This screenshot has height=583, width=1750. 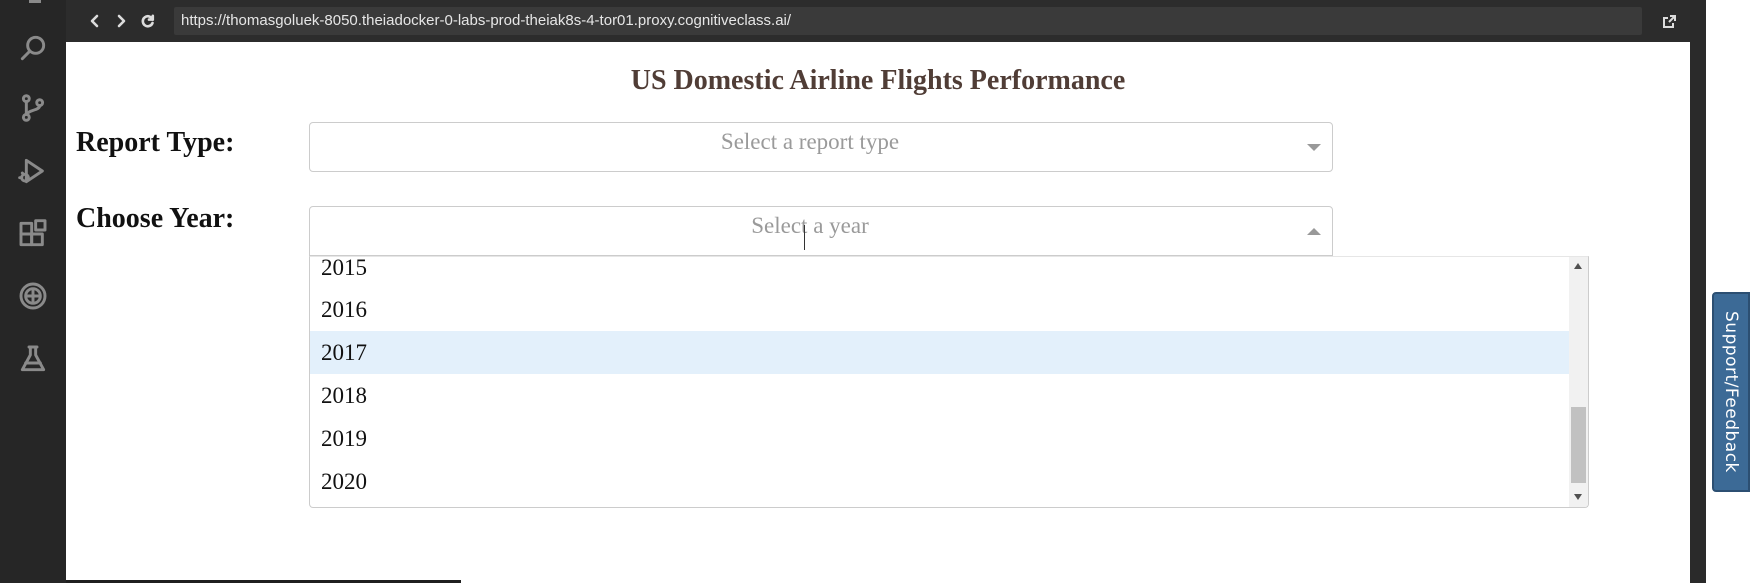 What do you see at coordinates (33, 171) in the screenshot?
I see `run-debug-icon` at bounding box center [33, 171].